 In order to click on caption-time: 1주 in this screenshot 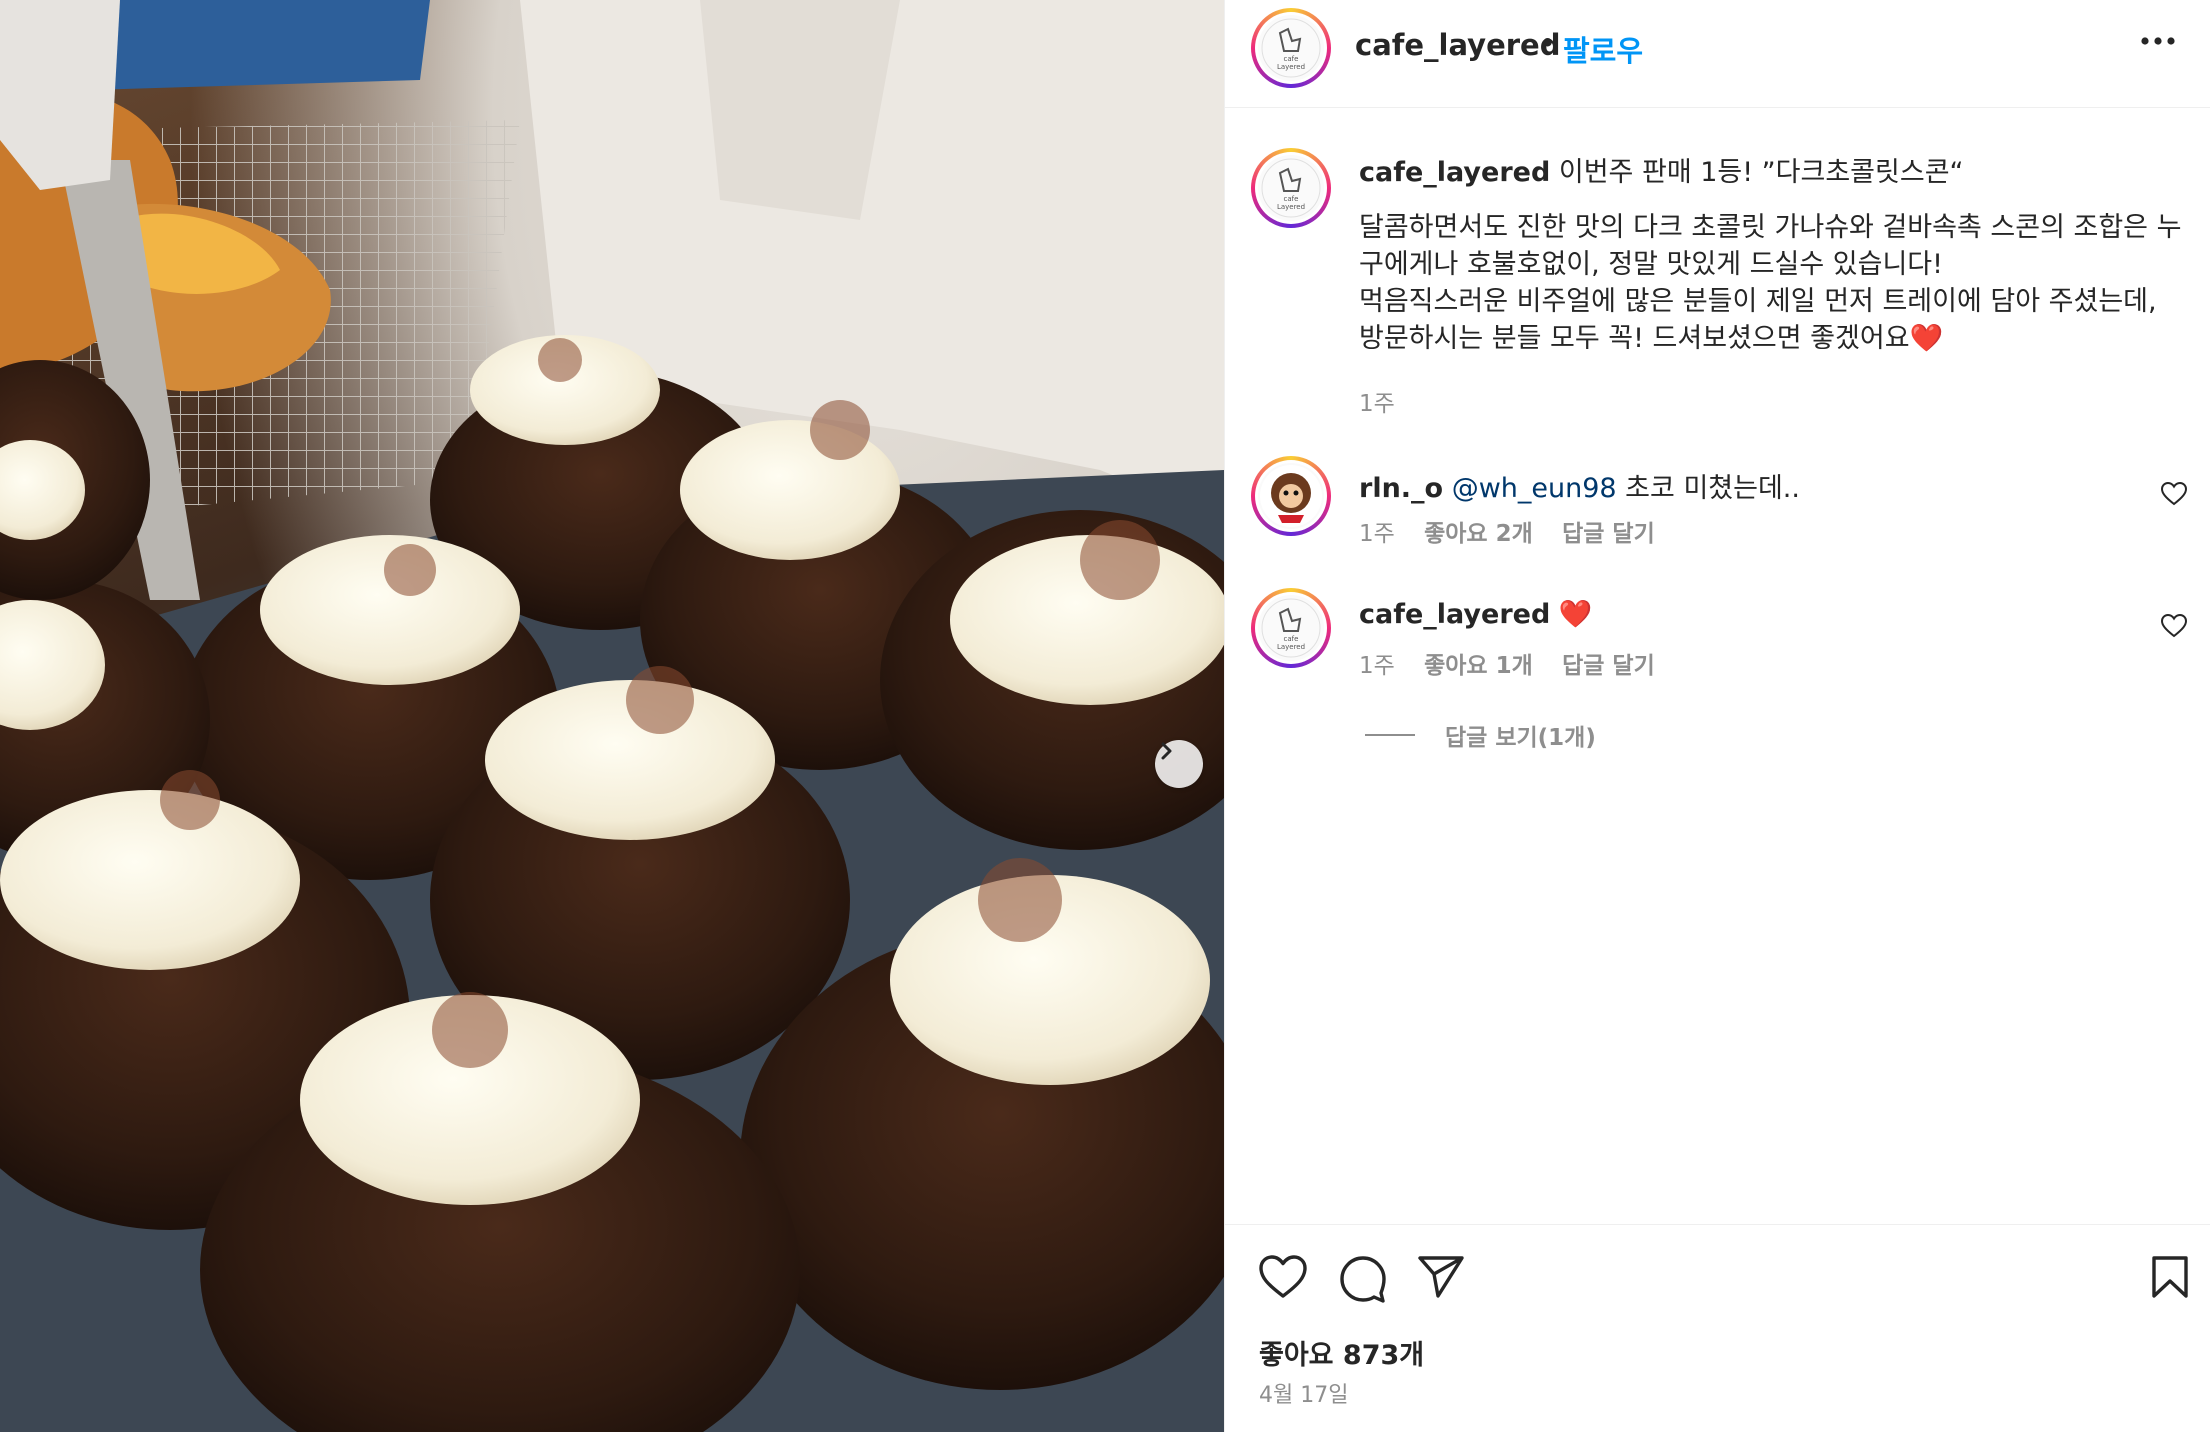, I will do `click(1377, 401)`.